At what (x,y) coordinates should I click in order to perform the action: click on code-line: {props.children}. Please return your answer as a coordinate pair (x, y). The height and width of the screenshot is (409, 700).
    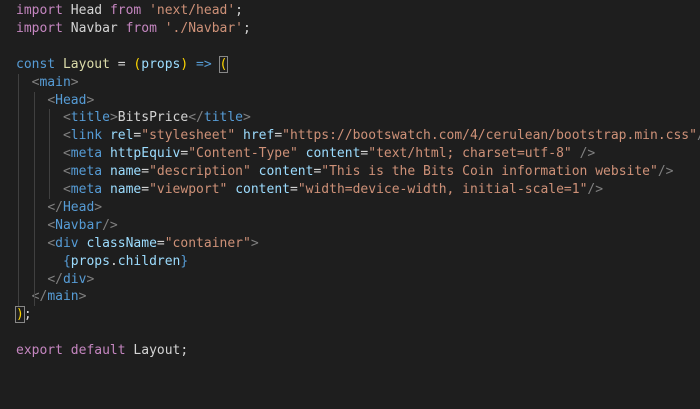
    Looking at the image, I should click on (350, 262).